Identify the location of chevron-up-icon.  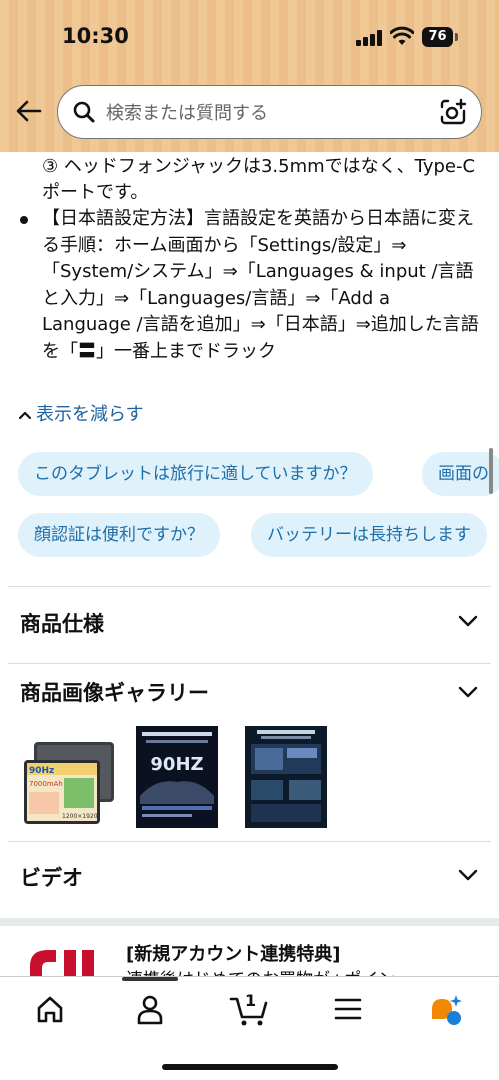
(25, 415).